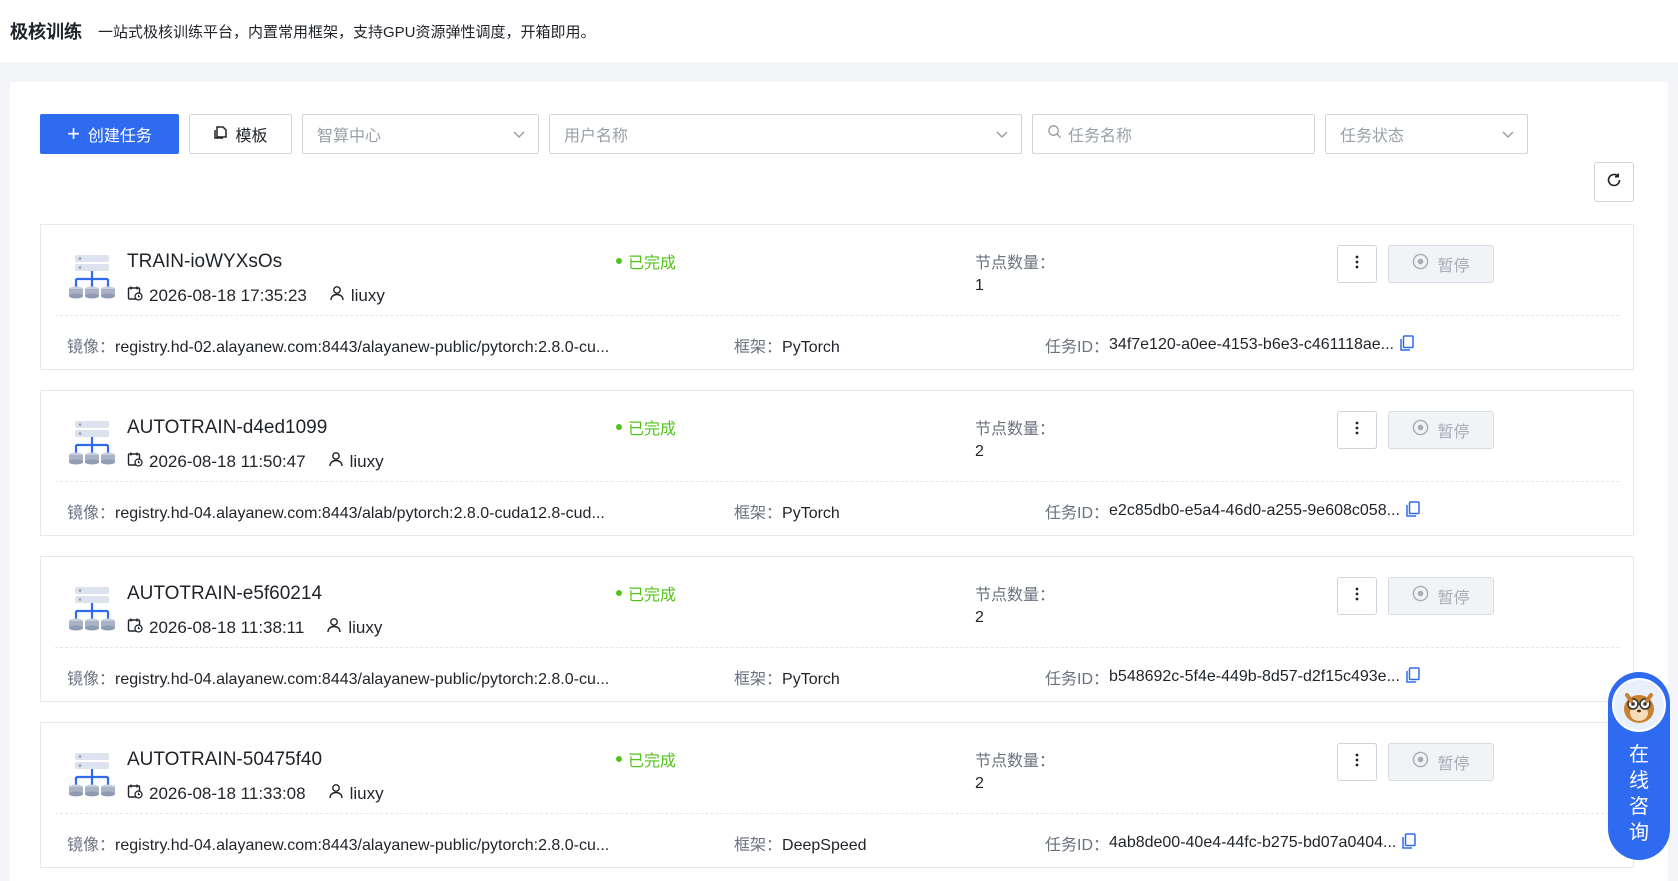 Image resolution: width=1678 pixels, height=881 pixels. I want to click on page-header: 极核训练 一站式极核训练平台，内置常用框架，支持GPU资源弹性调度，开箱即用。, so click(839, 31).